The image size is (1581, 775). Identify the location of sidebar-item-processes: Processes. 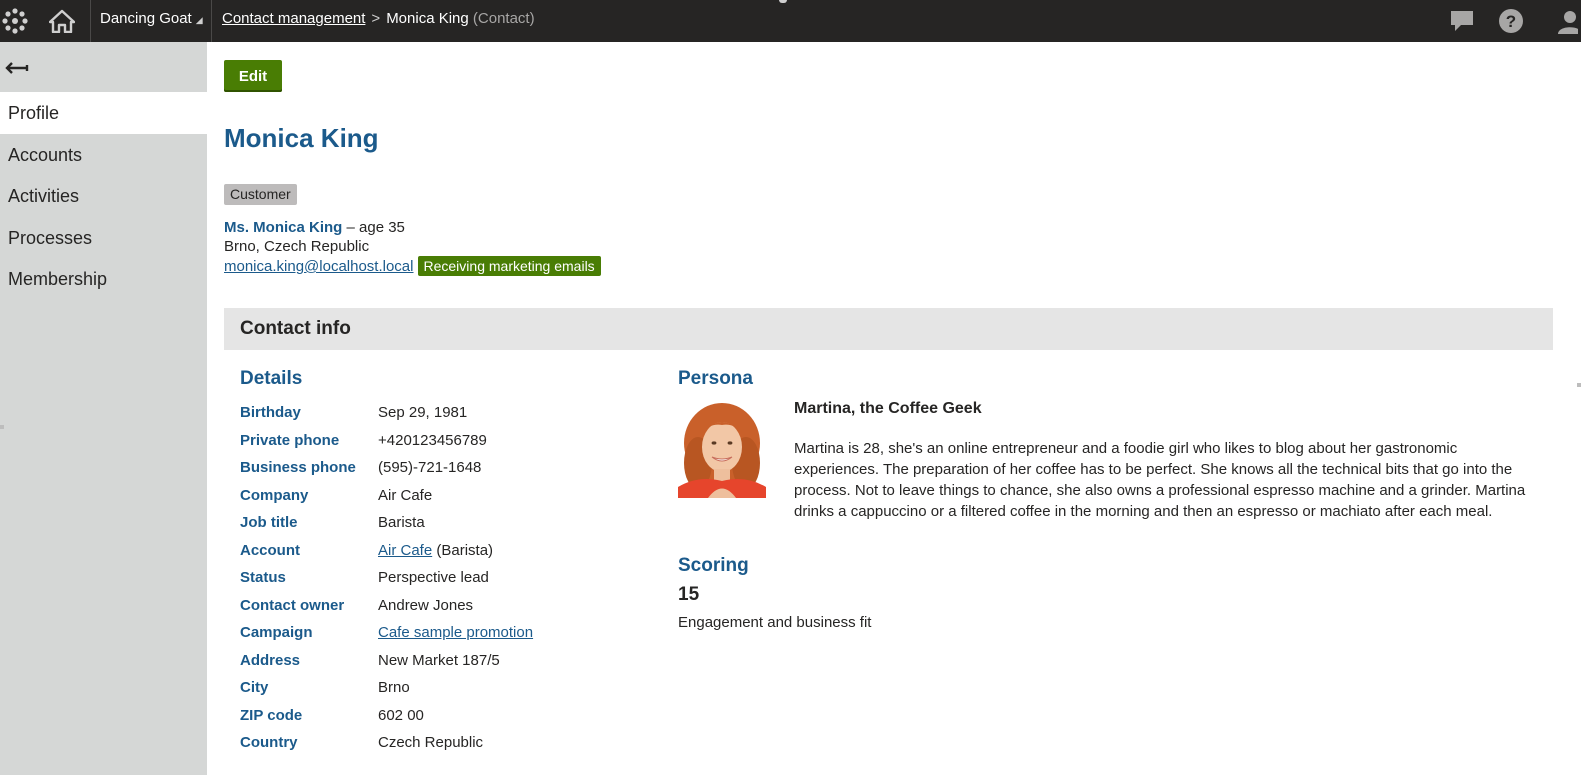
(103, 238).